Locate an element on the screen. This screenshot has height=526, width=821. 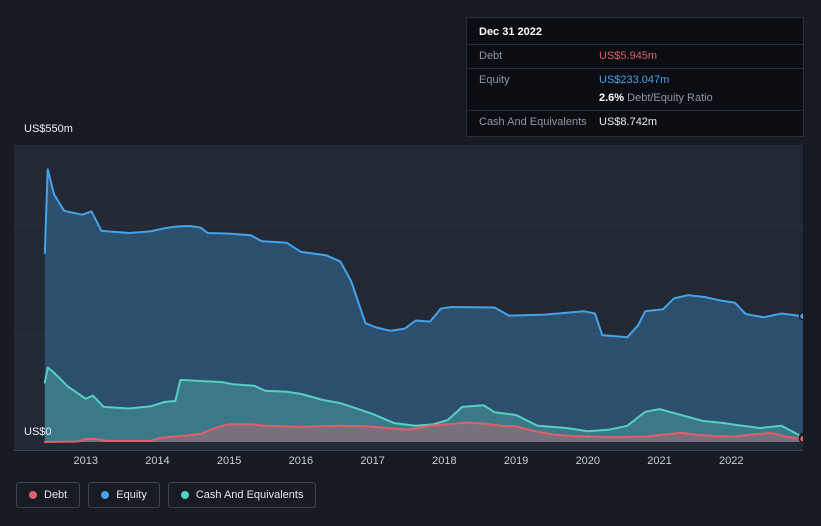
tooltip-row-debt: Debt US$5.945m is located at coordinates (635, 56).